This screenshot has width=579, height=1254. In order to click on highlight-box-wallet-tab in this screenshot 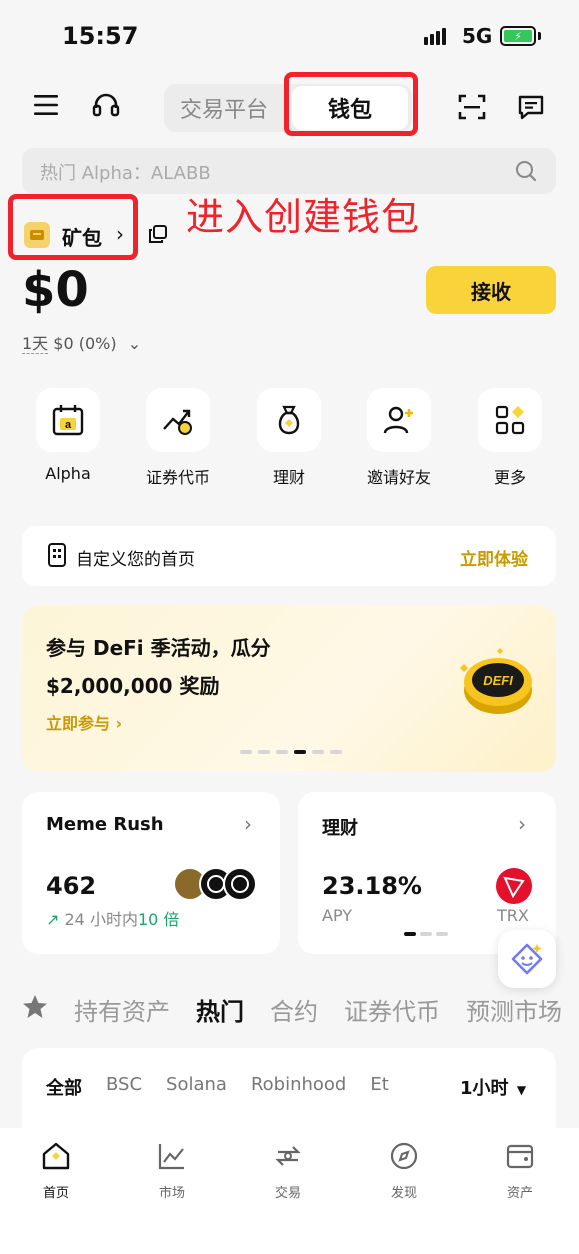, I will do `click(351, 104)`.